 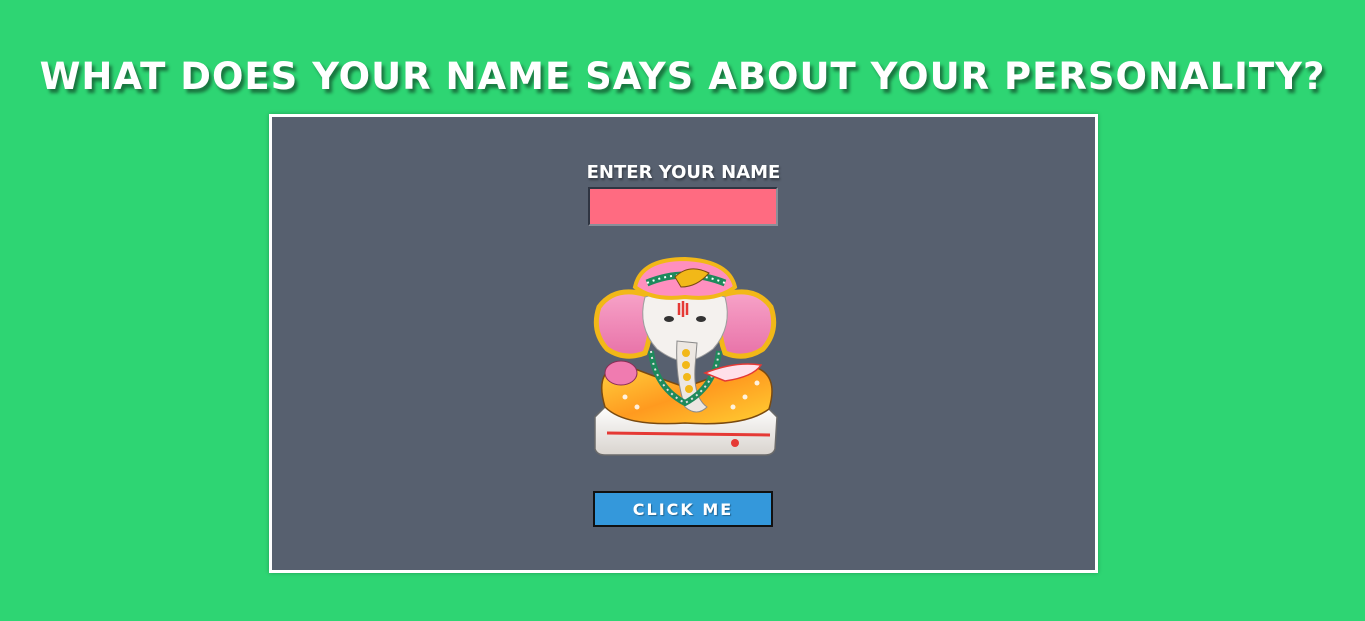 What do you see at coordinates (683, 509) in the screenshot?
I see `click-me-button: CLICK ME` at bounding box center [683, 509].